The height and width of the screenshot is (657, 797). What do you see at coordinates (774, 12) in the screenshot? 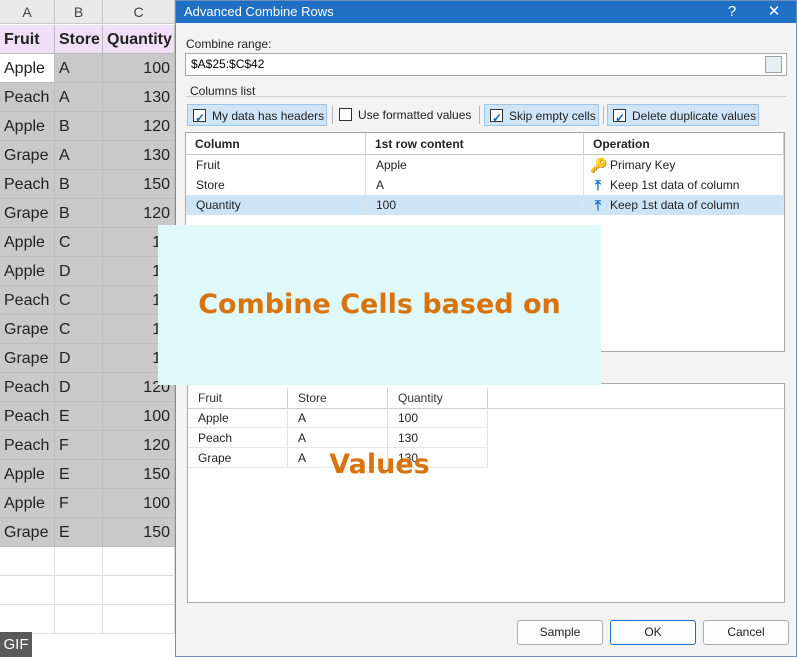
I see `close-icon: ✕` at bounding box center [774, 12].